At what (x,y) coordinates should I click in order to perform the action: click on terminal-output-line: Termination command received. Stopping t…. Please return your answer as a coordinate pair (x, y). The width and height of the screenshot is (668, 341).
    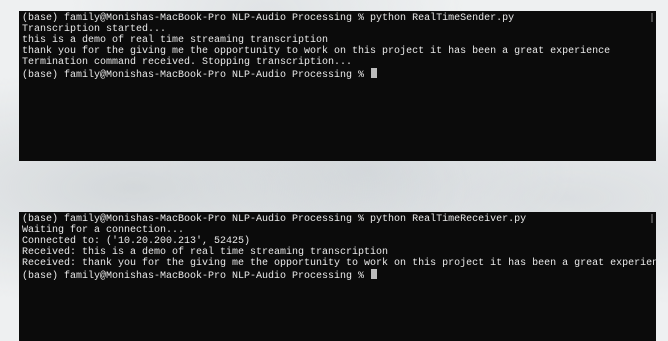
    Looking at the image, I should click on (187, 62).